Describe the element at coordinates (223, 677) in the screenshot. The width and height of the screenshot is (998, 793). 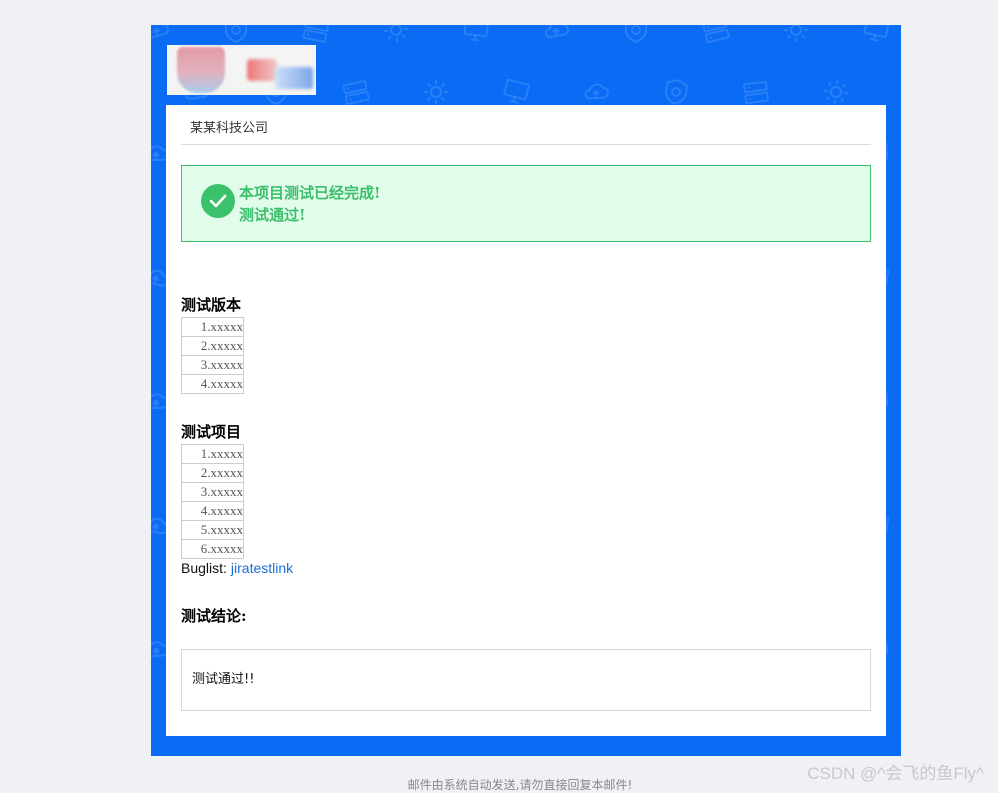
I see `conclusion-text: 测试通过!!` at that location.